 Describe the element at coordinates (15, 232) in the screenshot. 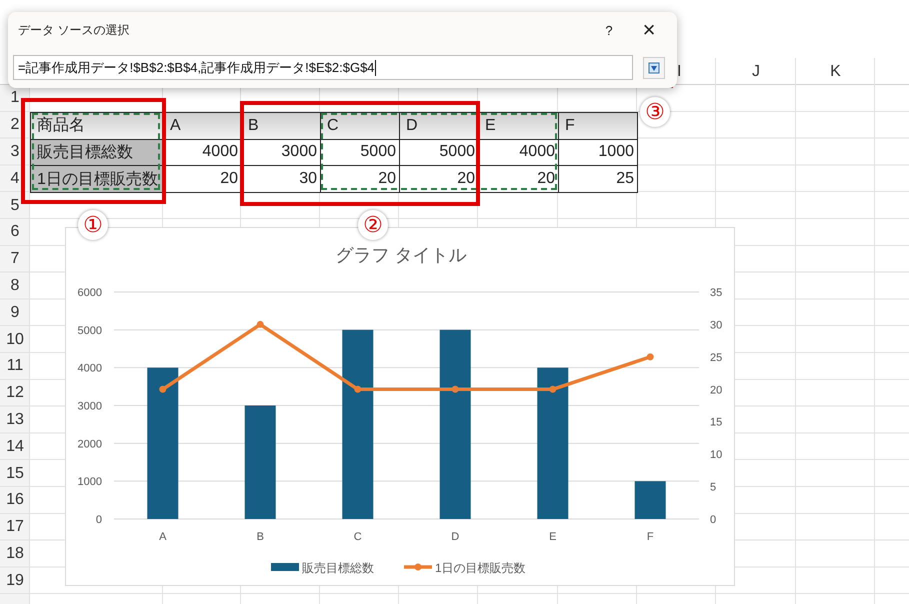

I see `row-header: 6` at that location.